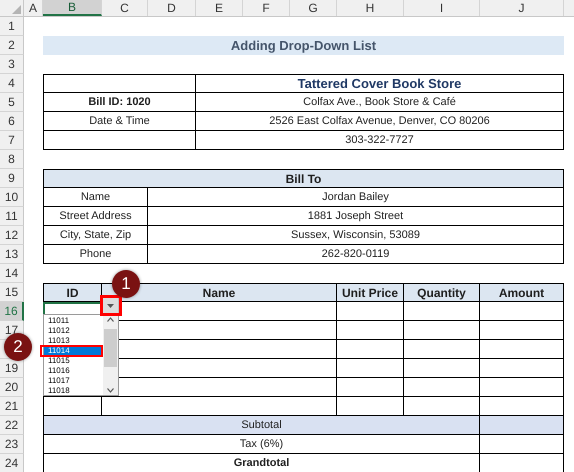 The width and height of the screenshot is (574, 472). Describe the element at coordinates (110, 319) in the screenshot. I see `scroll-up-icon` at that location.